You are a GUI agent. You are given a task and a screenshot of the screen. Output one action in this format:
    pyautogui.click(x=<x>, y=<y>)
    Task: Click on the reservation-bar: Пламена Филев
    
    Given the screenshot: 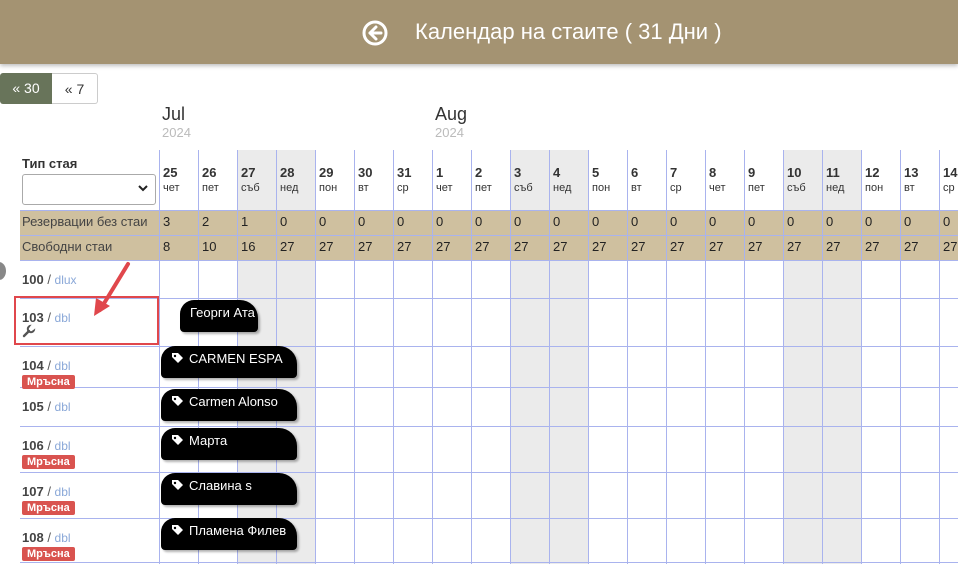 What is the action you would take?
    pyautogui.click(x=229, y=534)
    